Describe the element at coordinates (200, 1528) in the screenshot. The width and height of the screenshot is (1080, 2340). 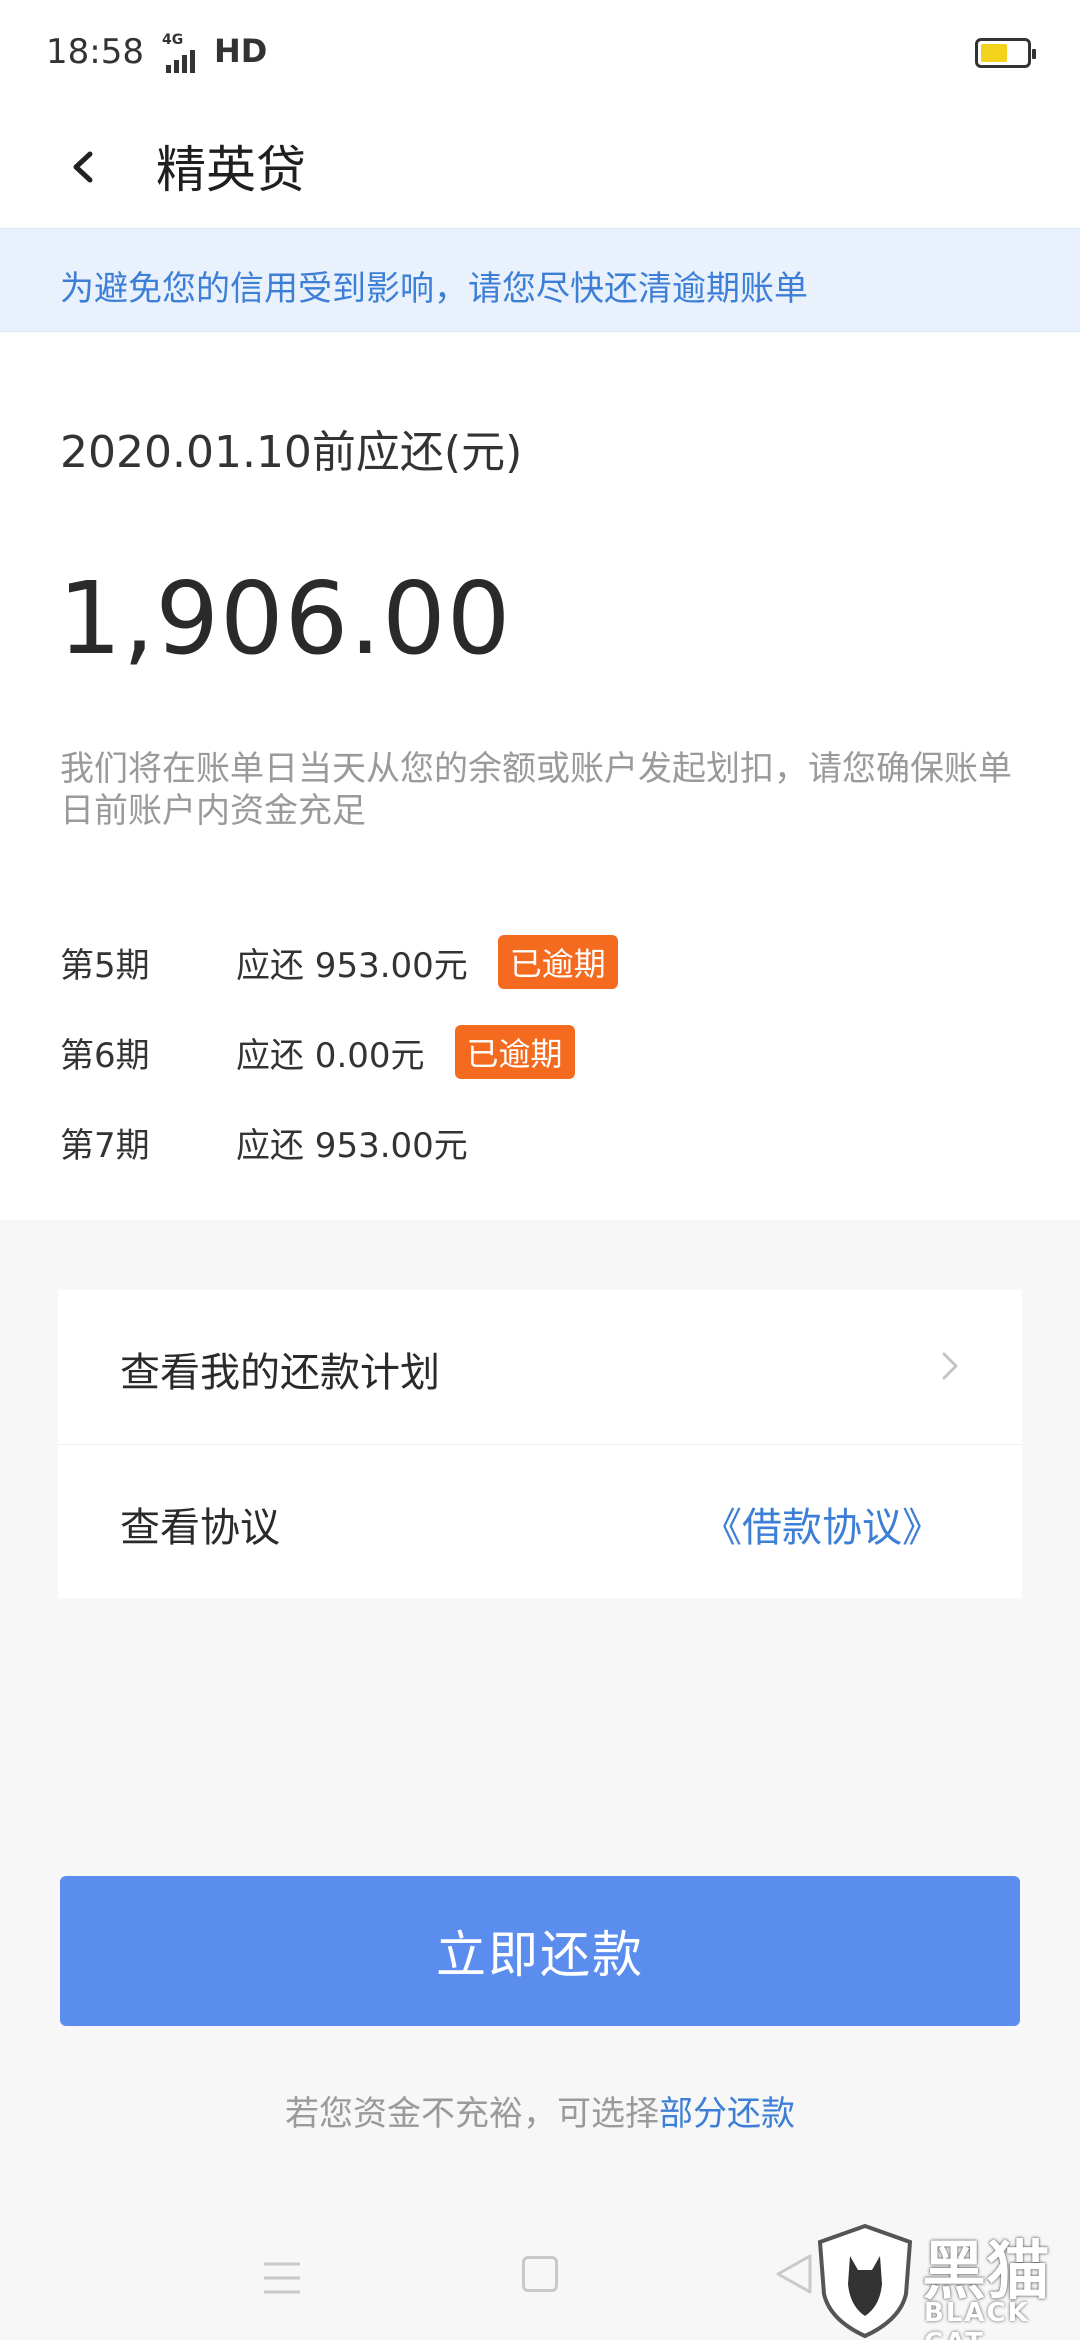
I see `agreement-label: 查看协议` at that location.